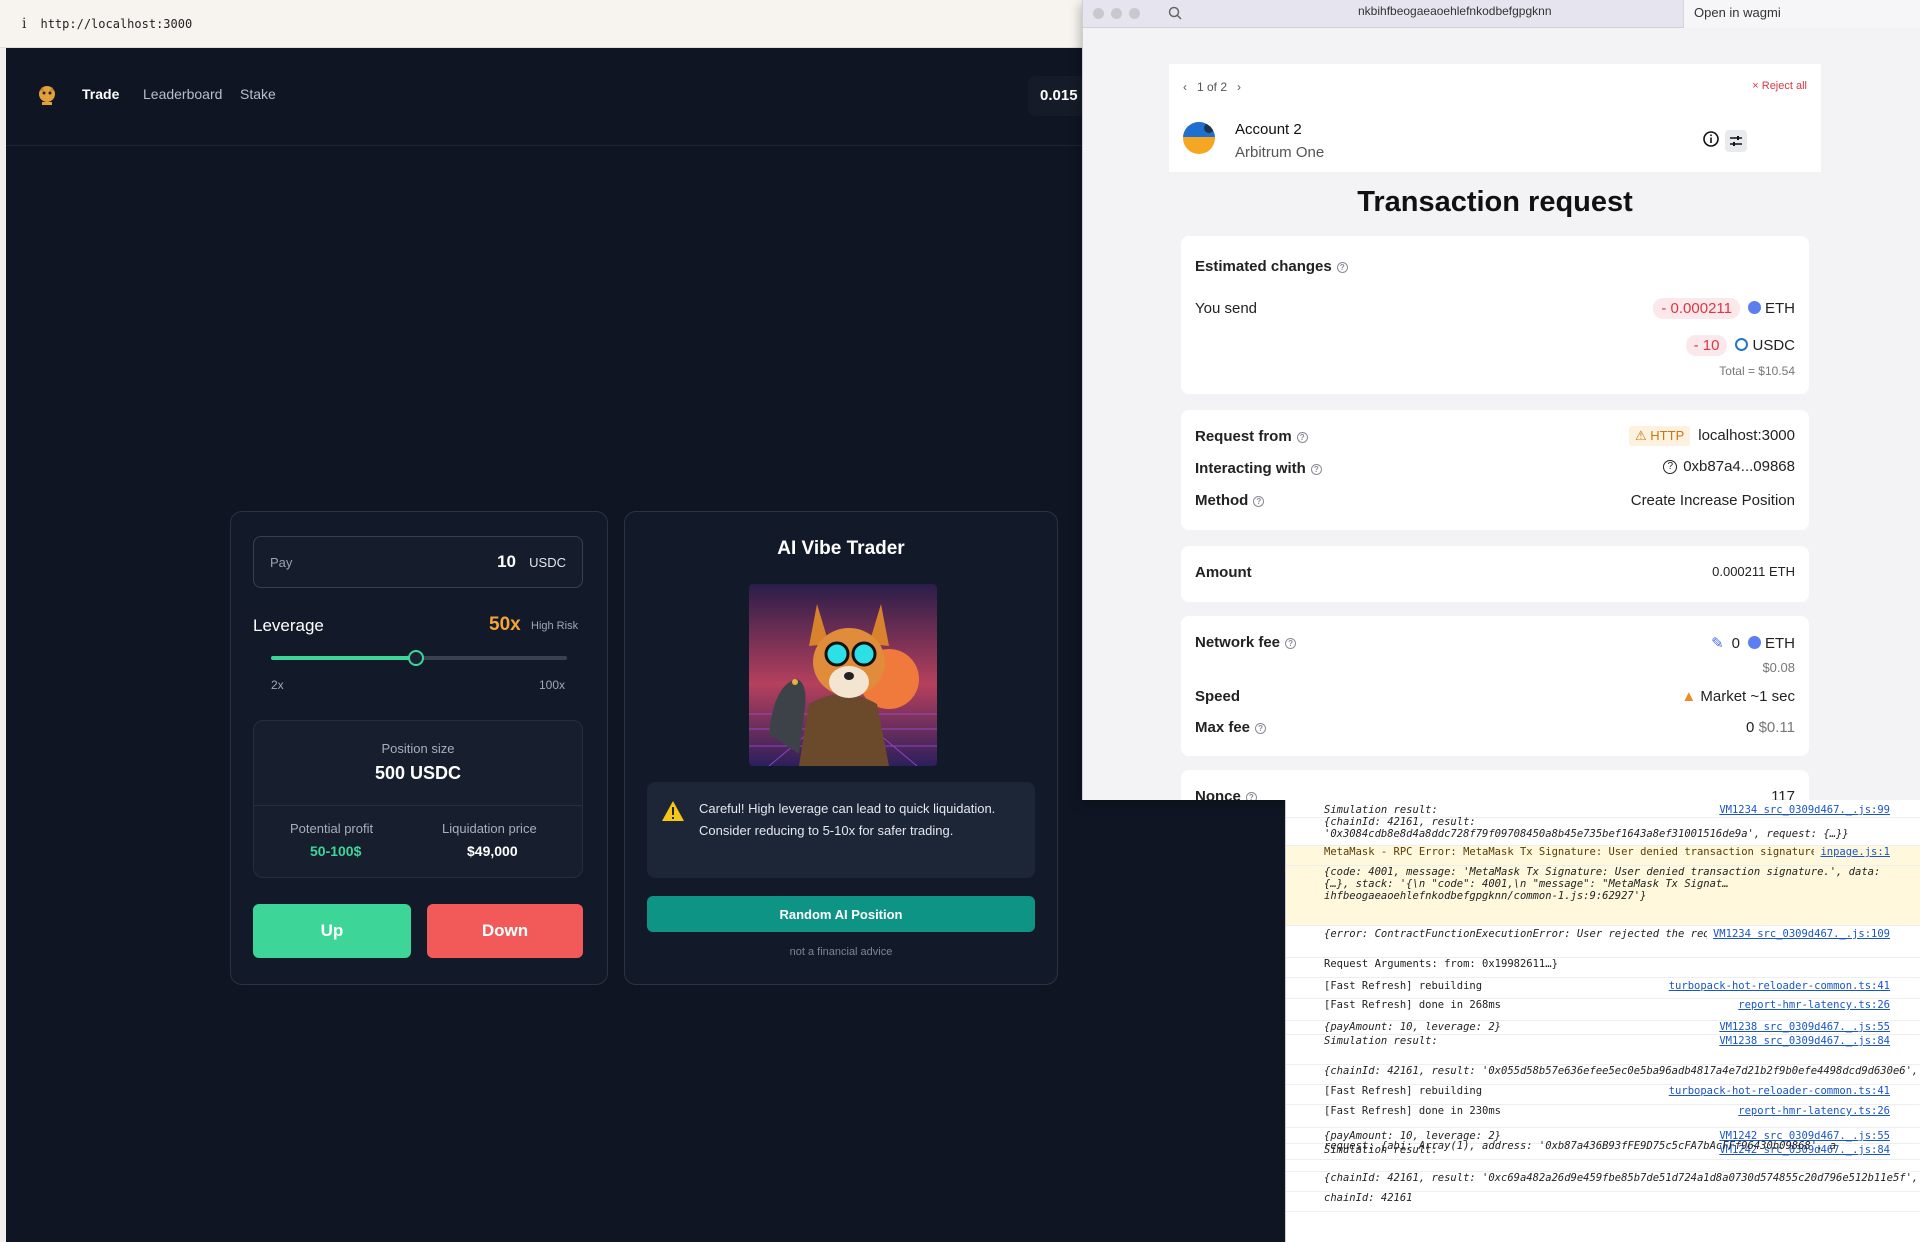 The width and height of the screenshot is (1920, 1242). What do you see at coordinates (1218, 696) in the screenshot?
I see `speed-label: Speed` at bounding box center [1218, 696].